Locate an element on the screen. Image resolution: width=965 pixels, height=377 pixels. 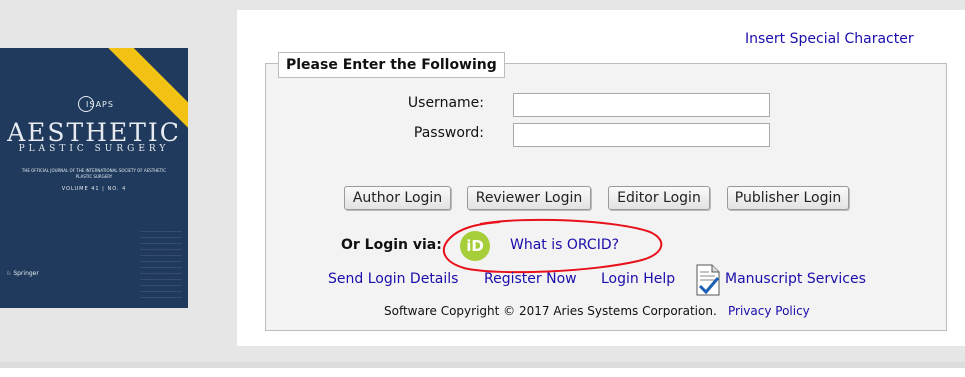
username-input is located at coordinates (641, 105).